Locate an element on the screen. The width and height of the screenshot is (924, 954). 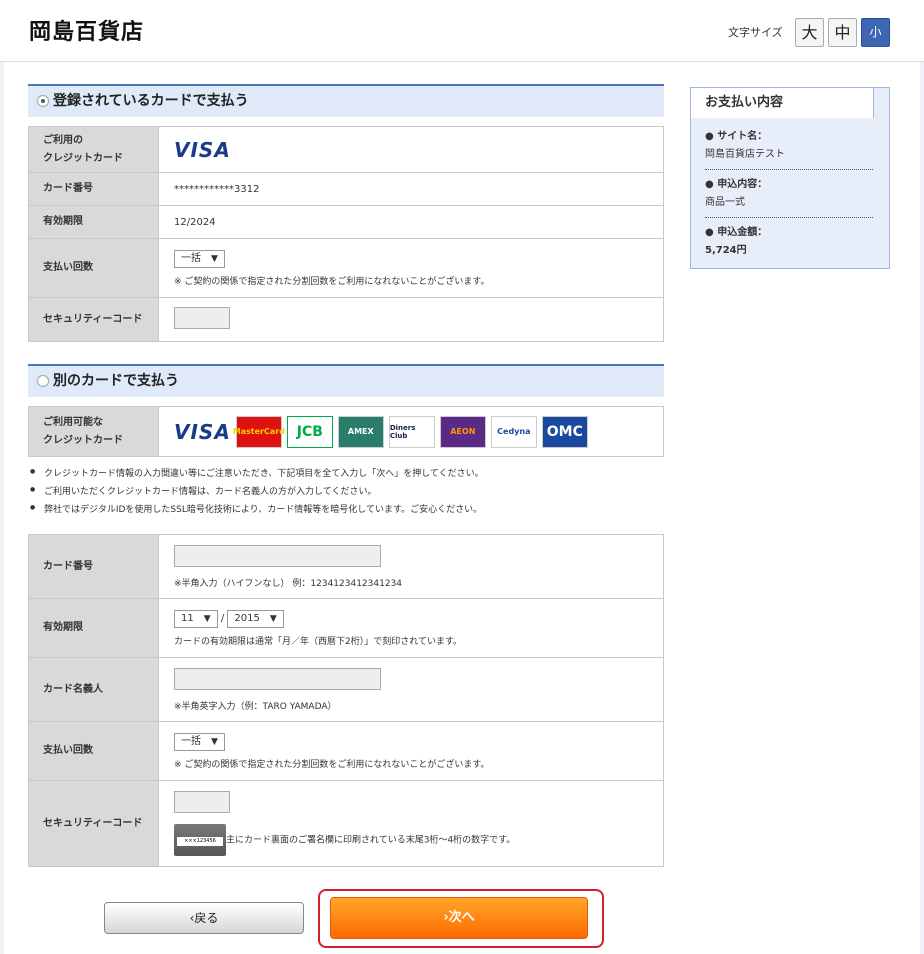
back-button: ‹戻る is located at coordinates (204, 918).